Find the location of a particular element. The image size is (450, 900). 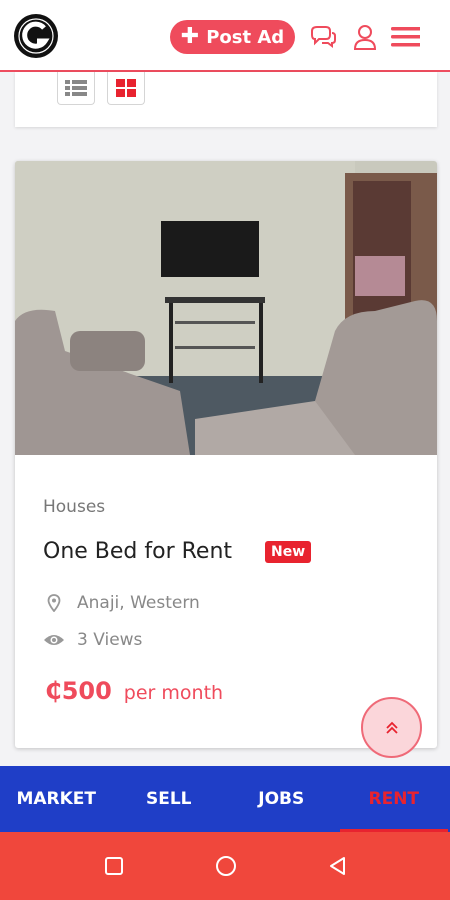

user-icon is located at coordinates (365, 37).